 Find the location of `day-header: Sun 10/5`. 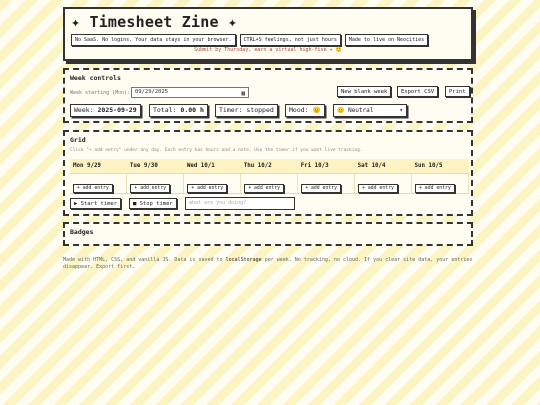

day-header: Sun 10/5 is located at coordinates (440, 166).